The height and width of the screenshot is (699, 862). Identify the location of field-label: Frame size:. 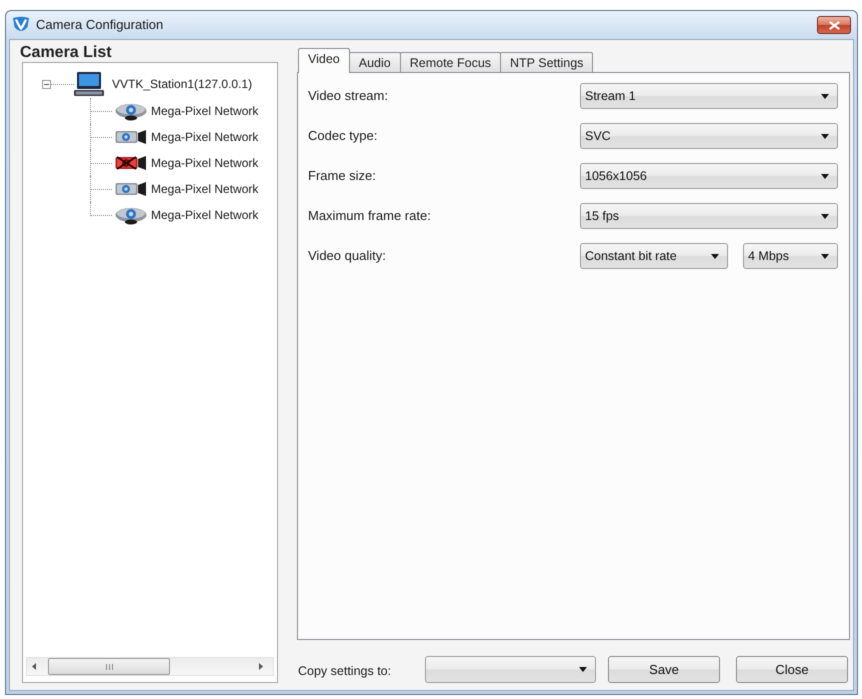
(342, 176).